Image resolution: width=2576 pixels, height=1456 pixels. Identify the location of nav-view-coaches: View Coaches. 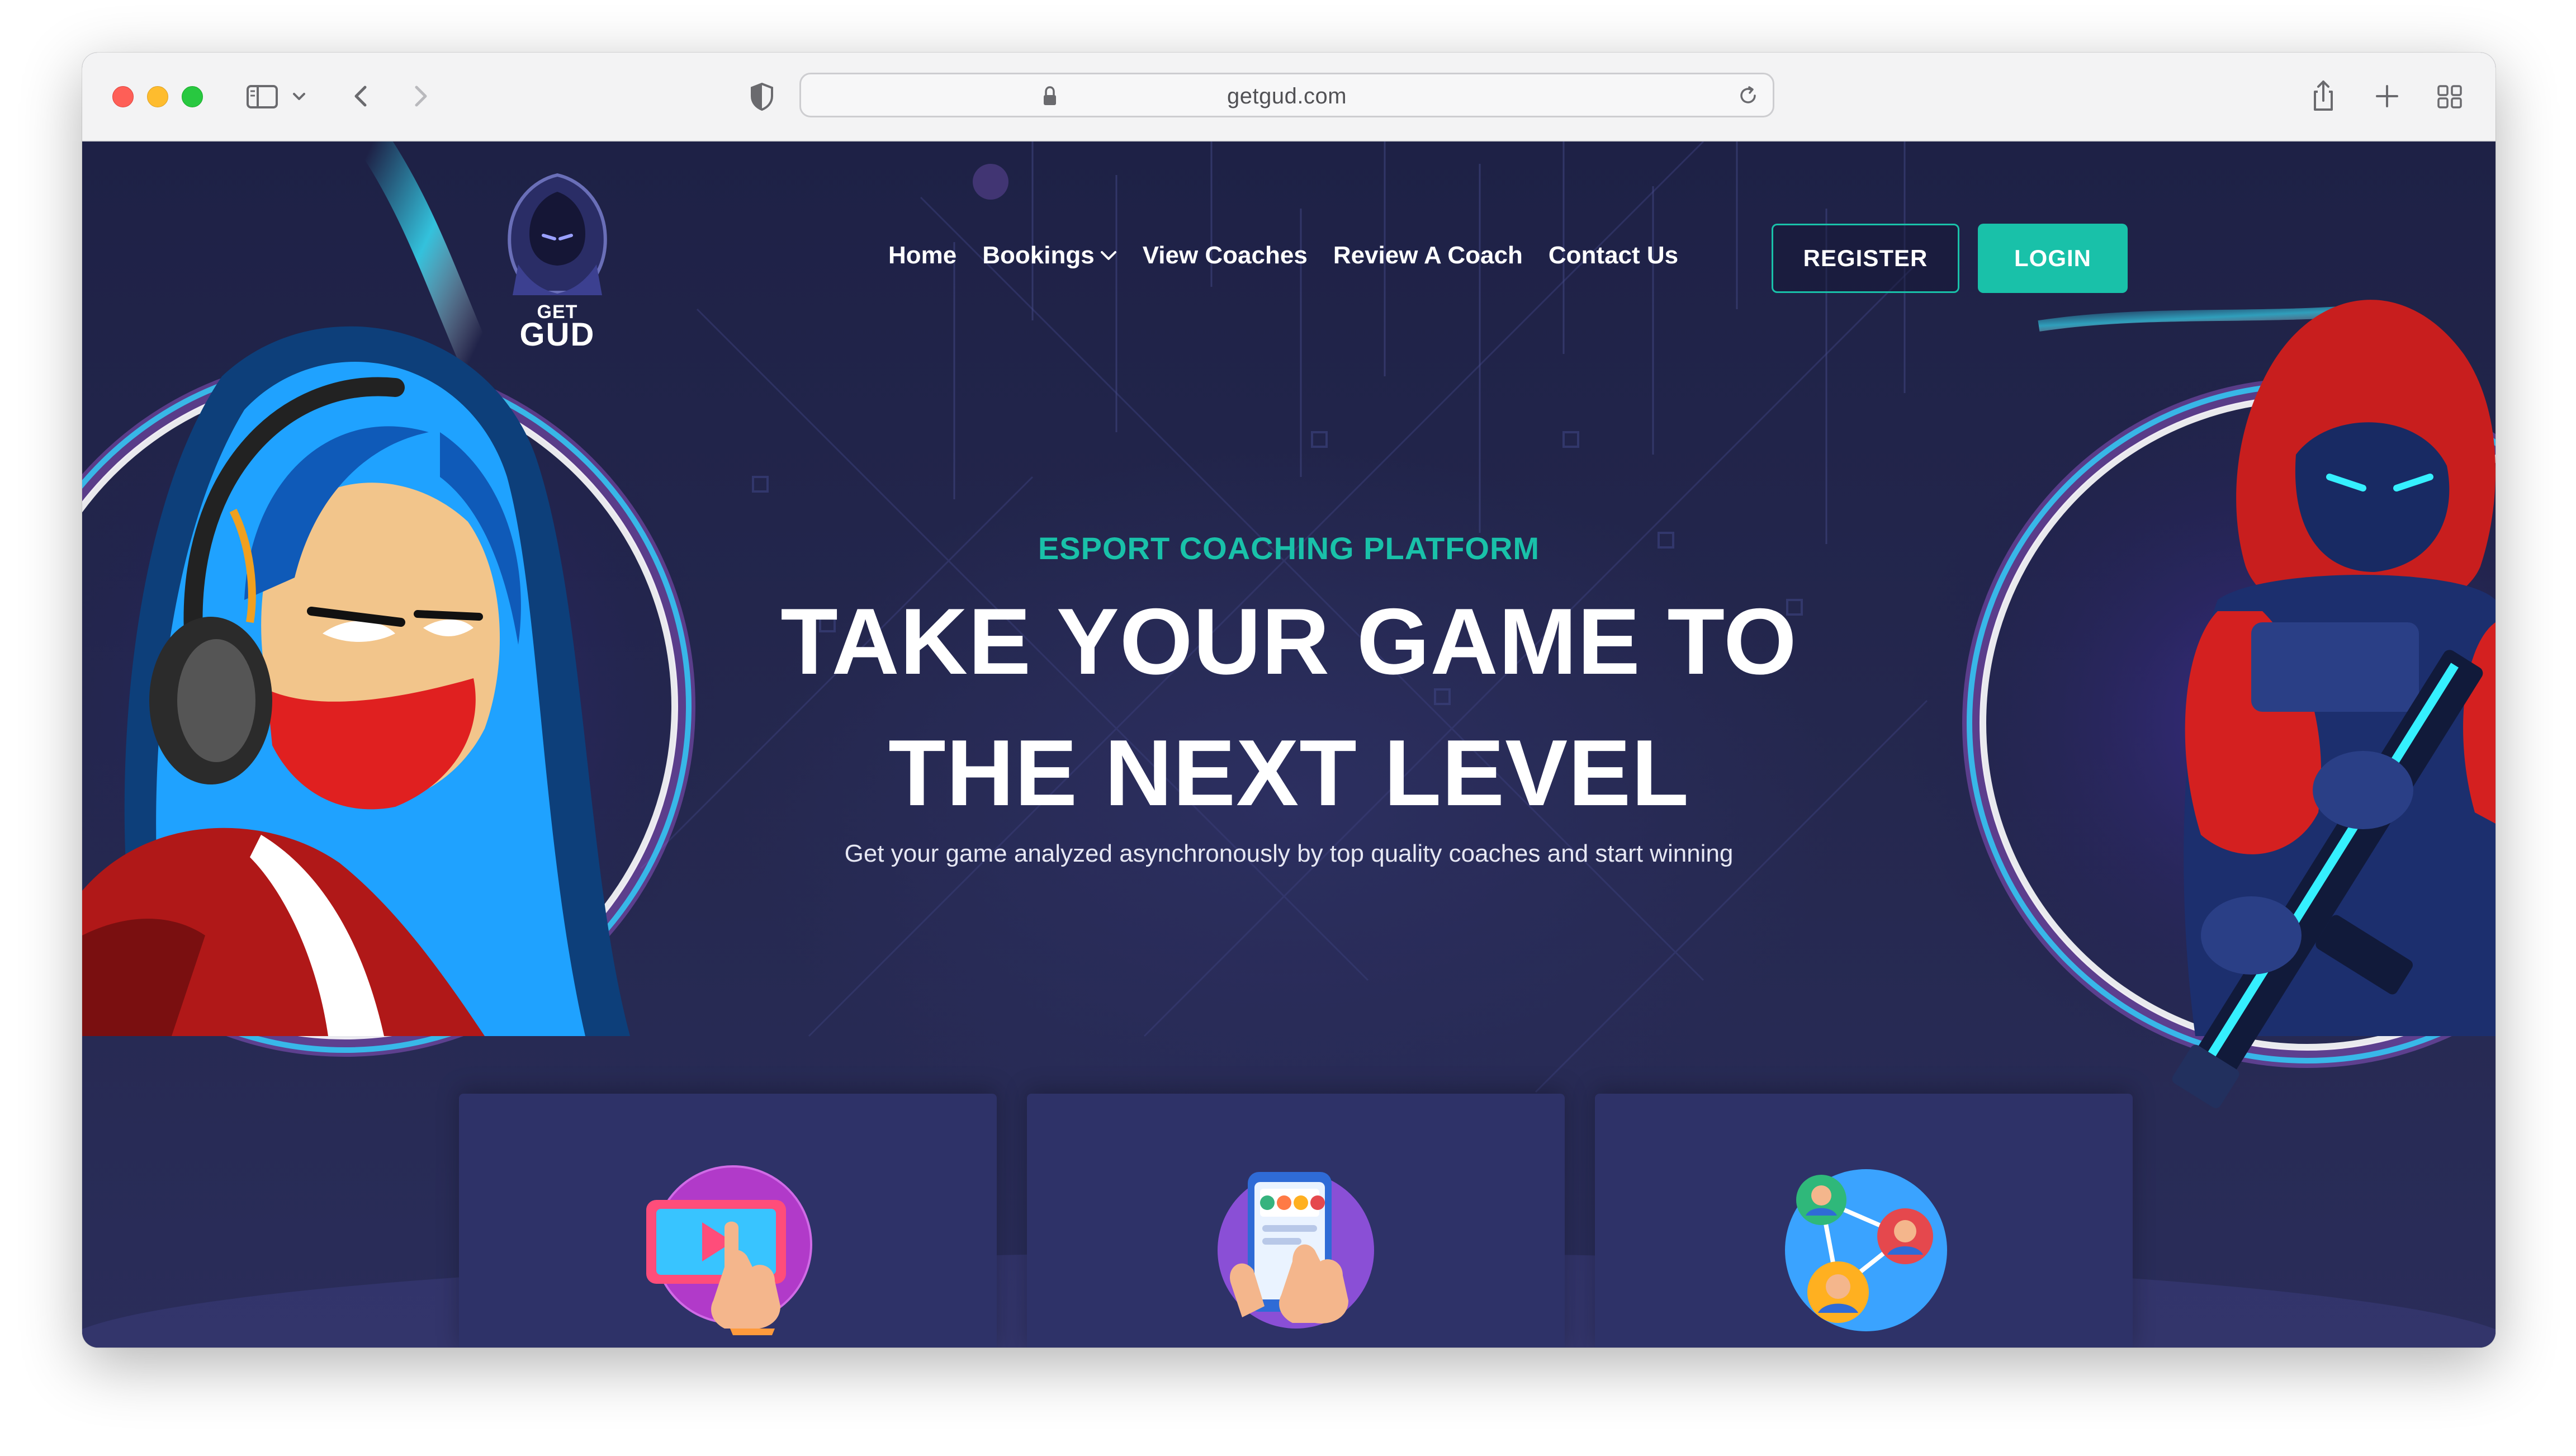
(1225, 256).